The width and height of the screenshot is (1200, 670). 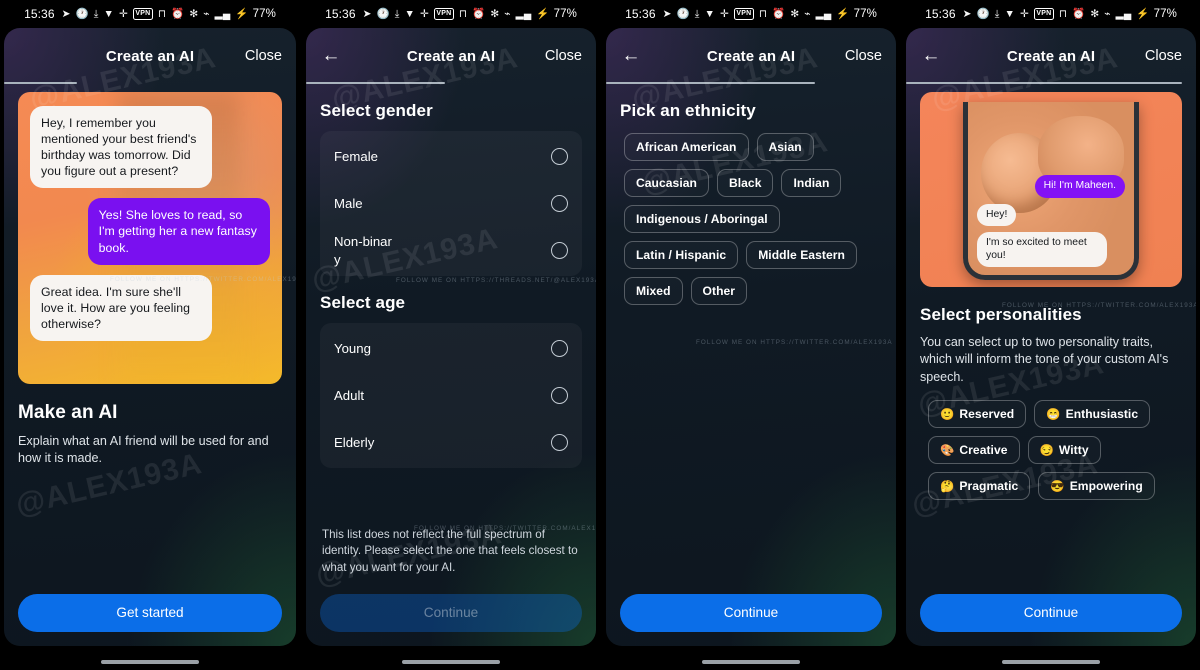 I want to click on option-adult: Adult, so click(x=451, y=395).